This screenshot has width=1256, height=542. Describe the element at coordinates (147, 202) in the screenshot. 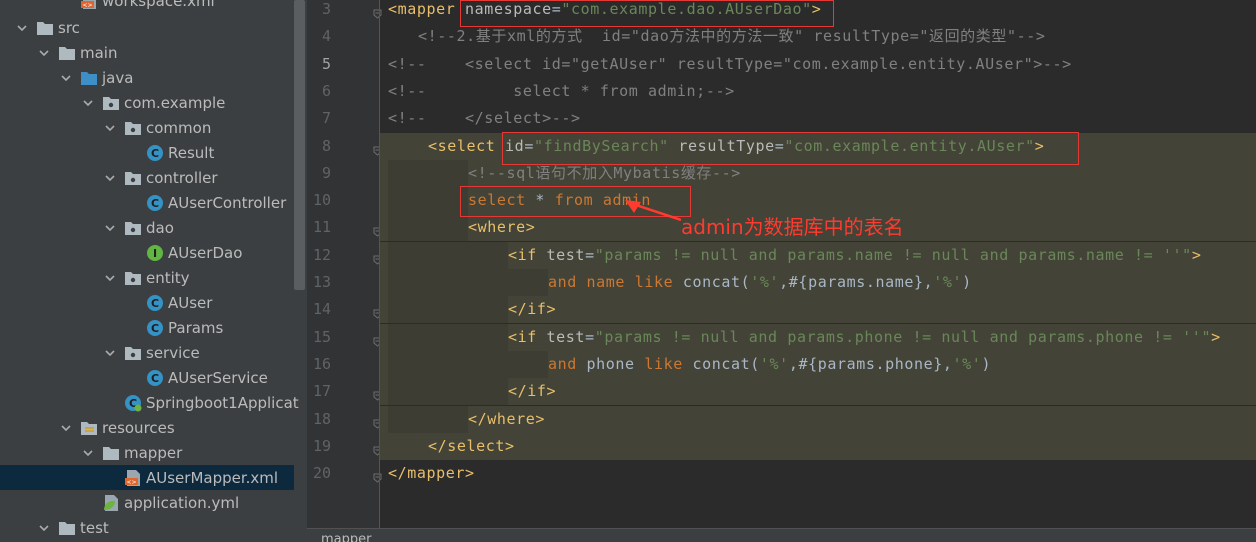

I see `tree-item: C AUserController` at that location.